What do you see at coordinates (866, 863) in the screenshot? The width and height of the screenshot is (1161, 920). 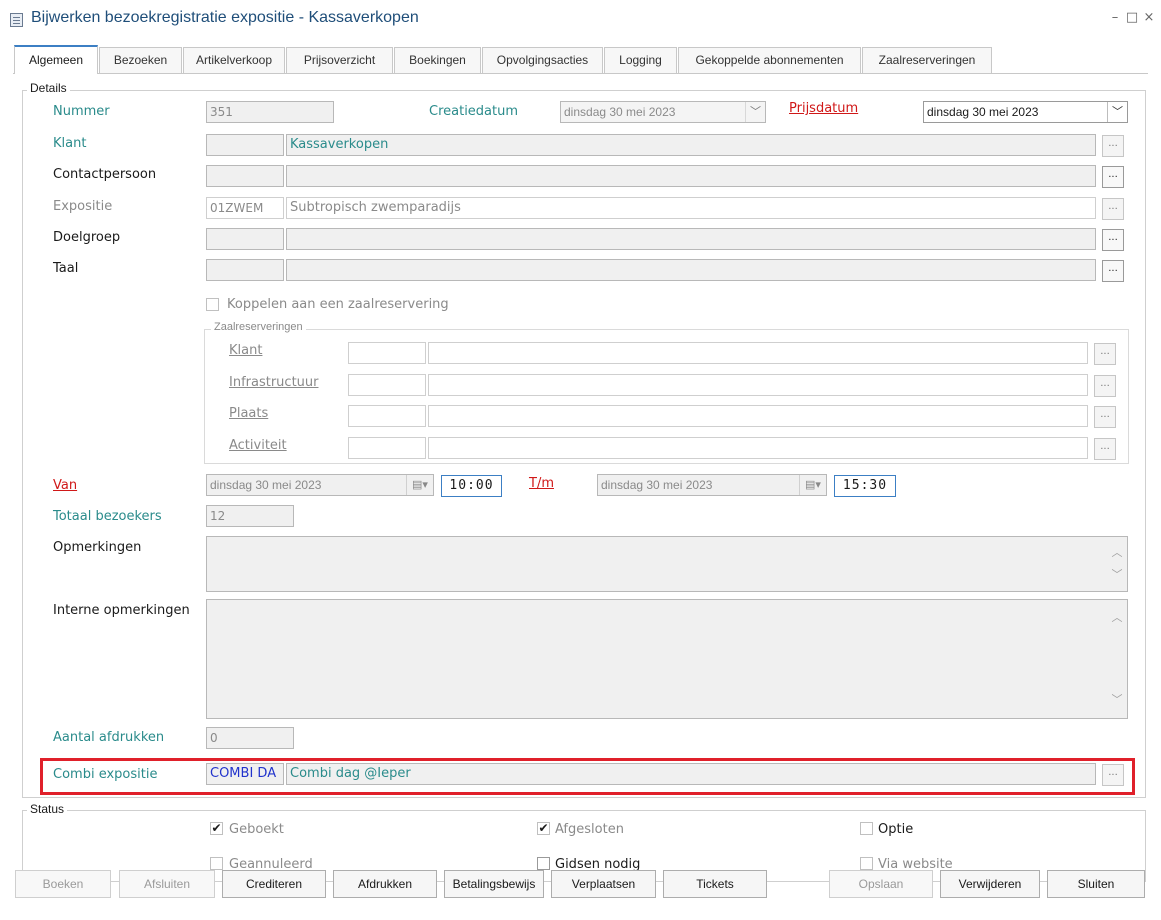 I see `via-website-checkbox` at bounding box center [866, 863].